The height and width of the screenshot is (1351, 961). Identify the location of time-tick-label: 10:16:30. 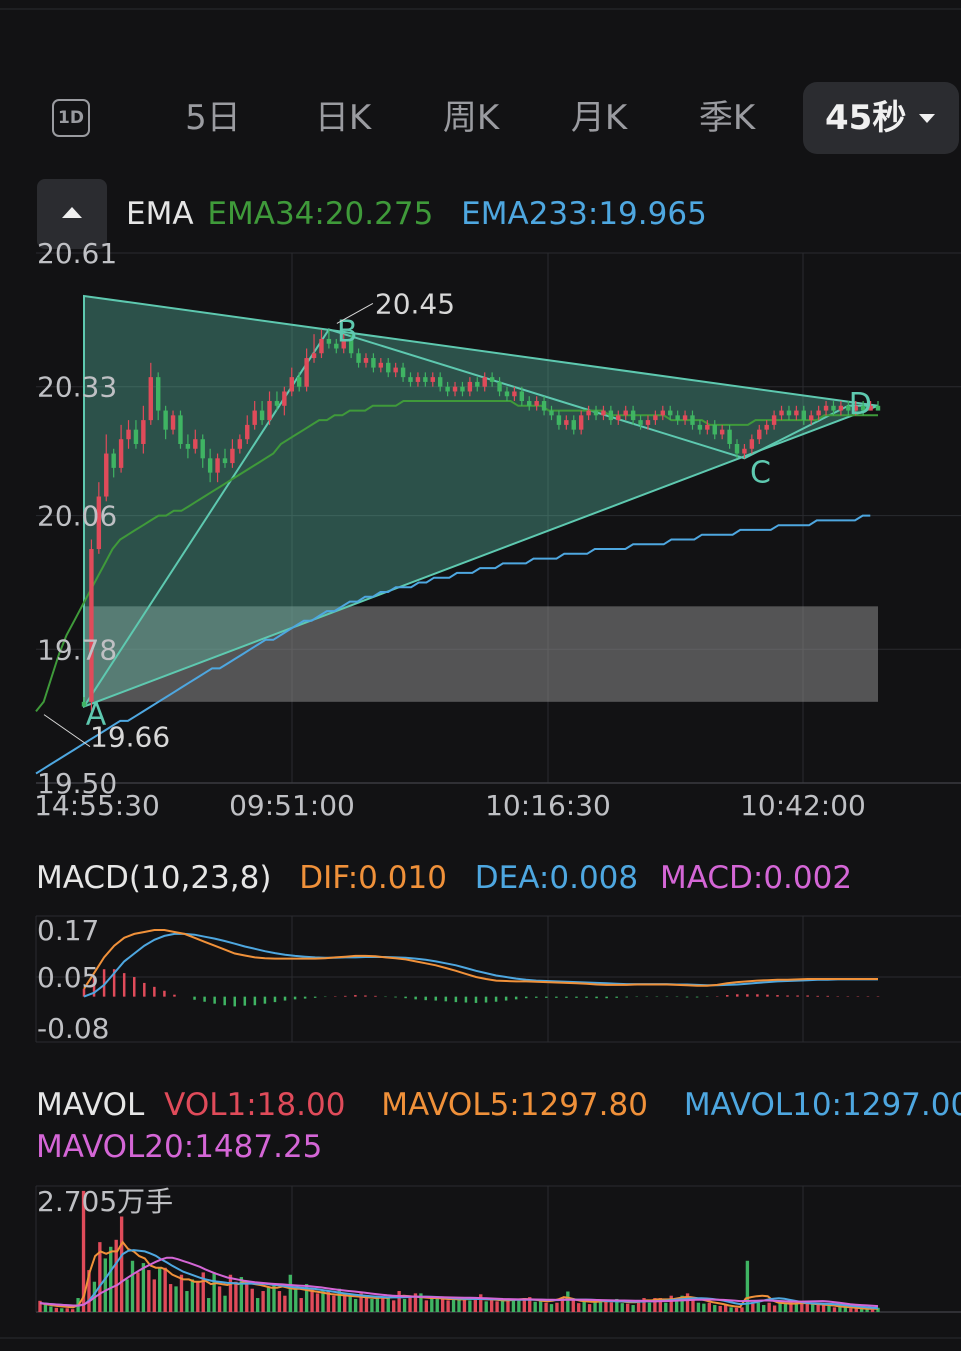
(548, 805).